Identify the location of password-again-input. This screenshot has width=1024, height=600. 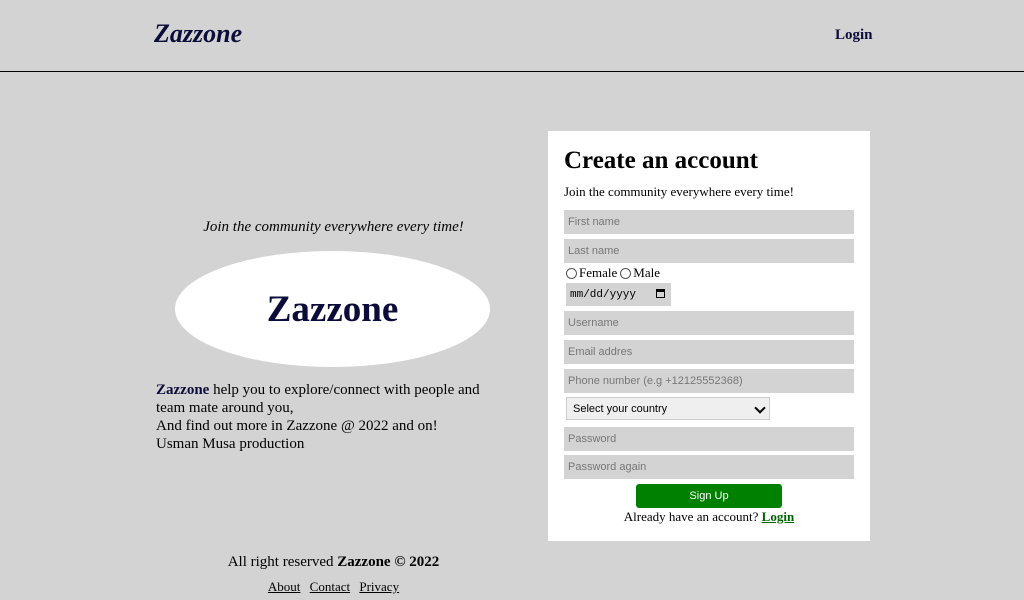
(709, 467).